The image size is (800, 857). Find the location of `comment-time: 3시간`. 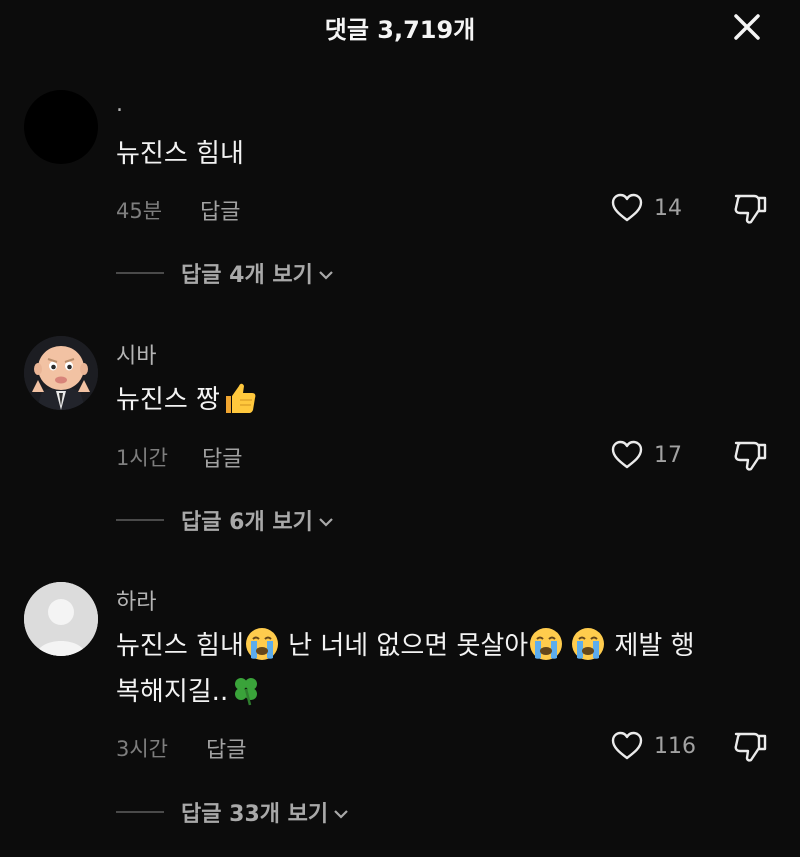

comment-time: 3시간 is located at coordinates (142, 749).